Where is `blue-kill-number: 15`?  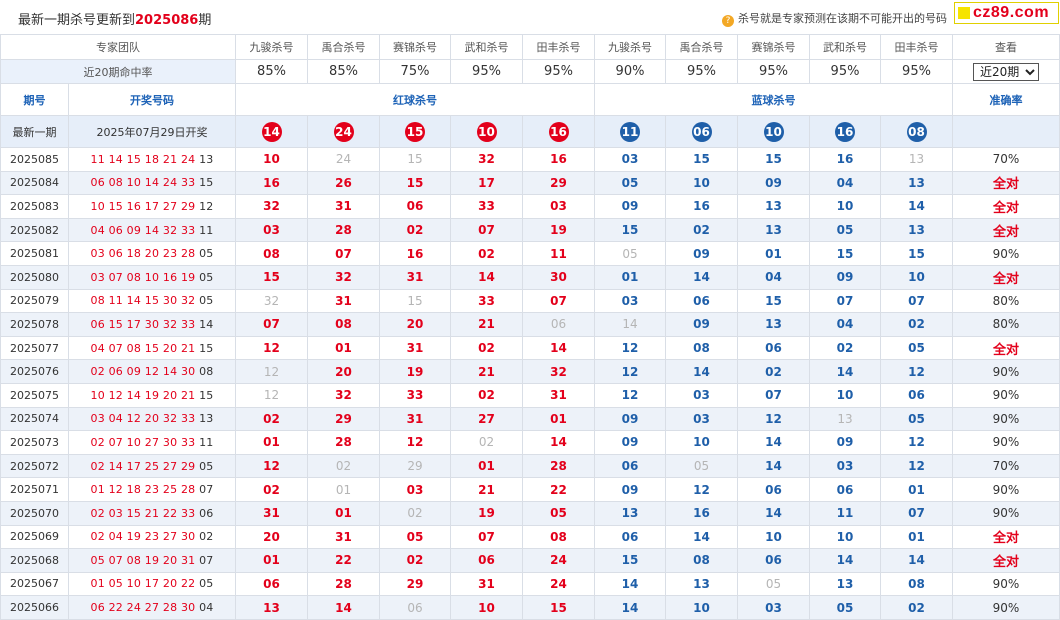
blue-kill-number: 15 is located at coordinates (773, 300).